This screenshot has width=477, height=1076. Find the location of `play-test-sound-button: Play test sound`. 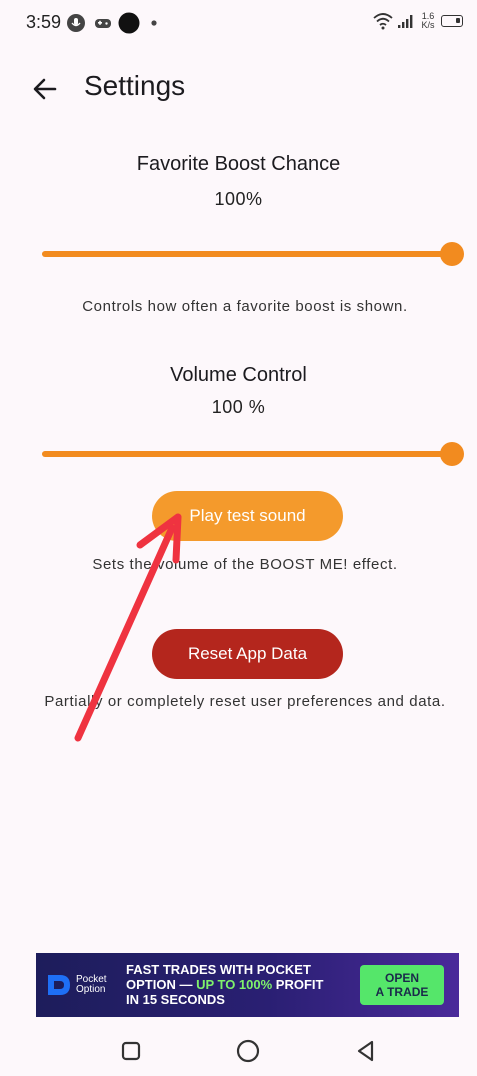

play-test-sound-button: Play test sound is located at coordinates (247, 516).